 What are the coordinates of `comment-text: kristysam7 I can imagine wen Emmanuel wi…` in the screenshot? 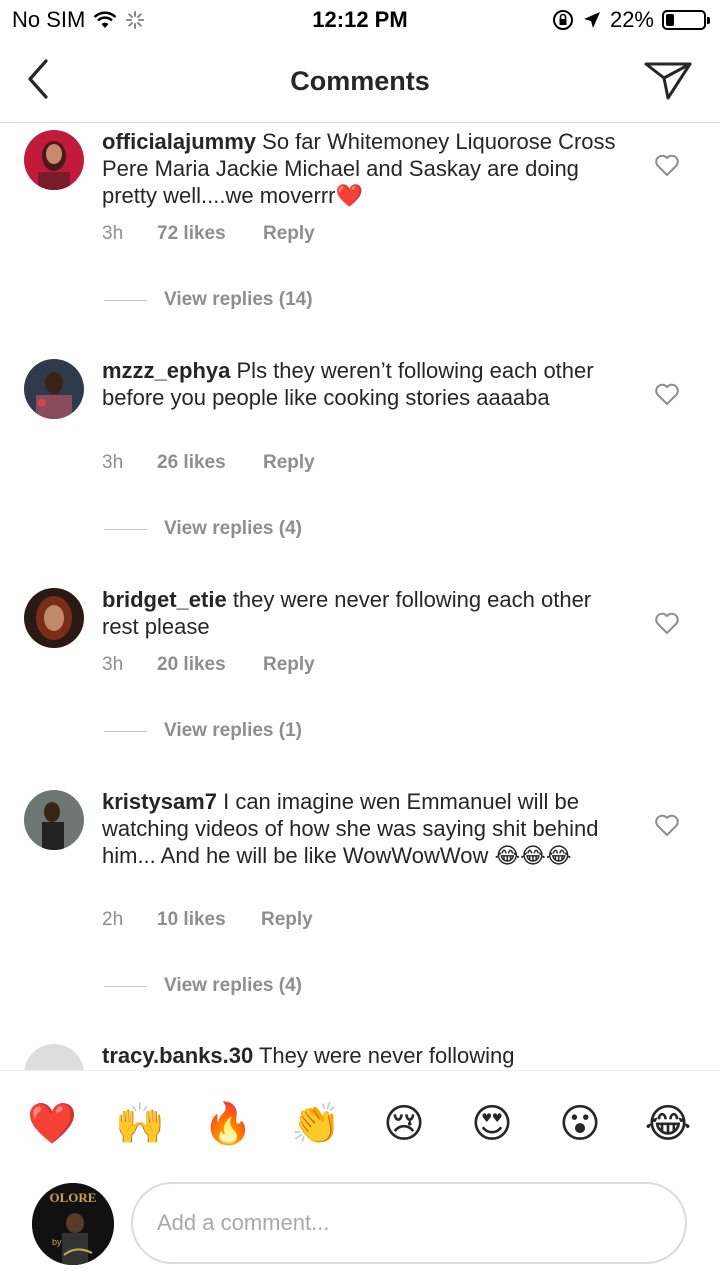 It's located at (362, 828).